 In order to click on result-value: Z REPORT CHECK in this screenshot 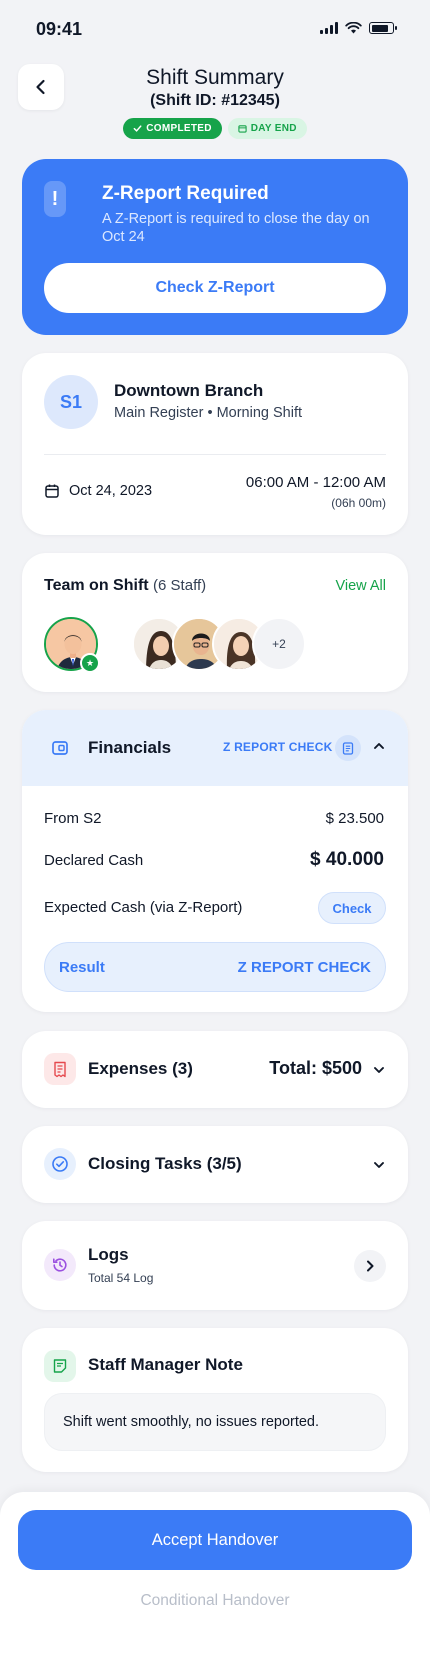, I will do `click(304, 967)`.